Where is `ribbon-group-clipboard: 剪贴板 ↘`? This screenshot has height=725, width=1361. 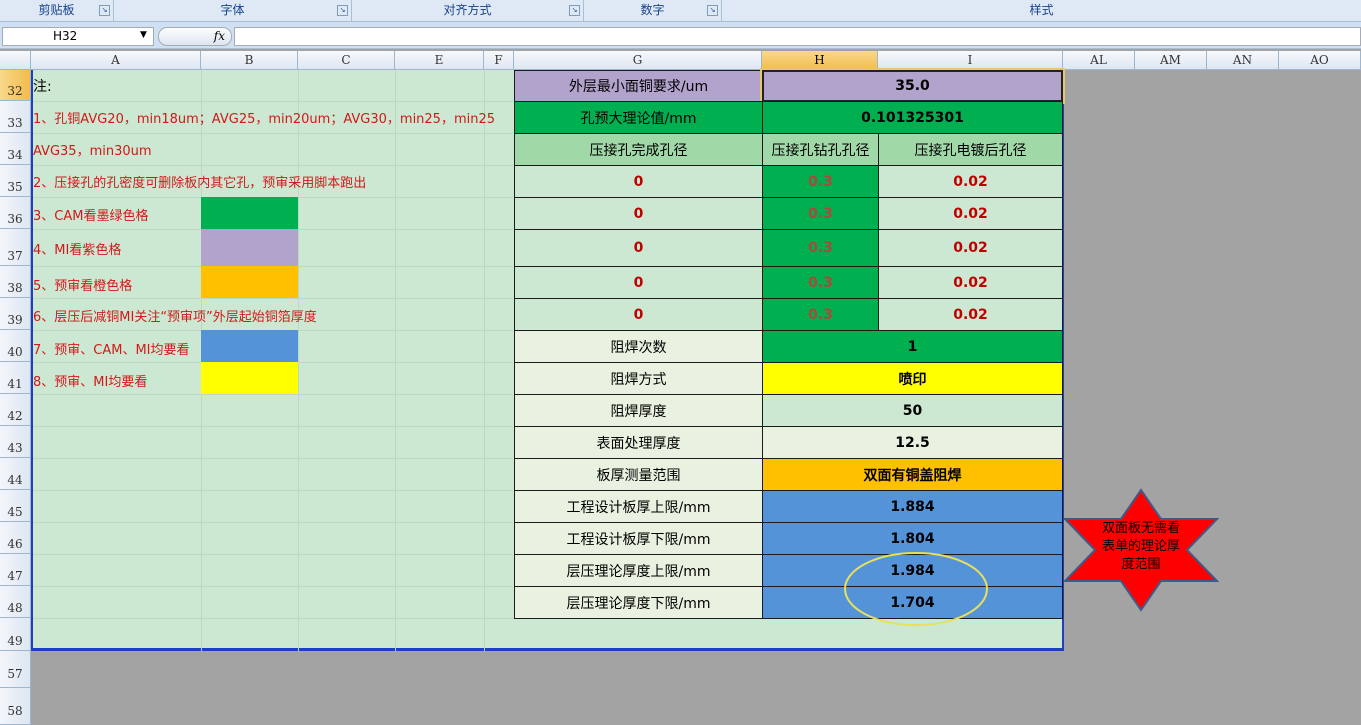
ribbon-group-clipboard: 剪贴板 ↘ is located at coordinates (57, 11).